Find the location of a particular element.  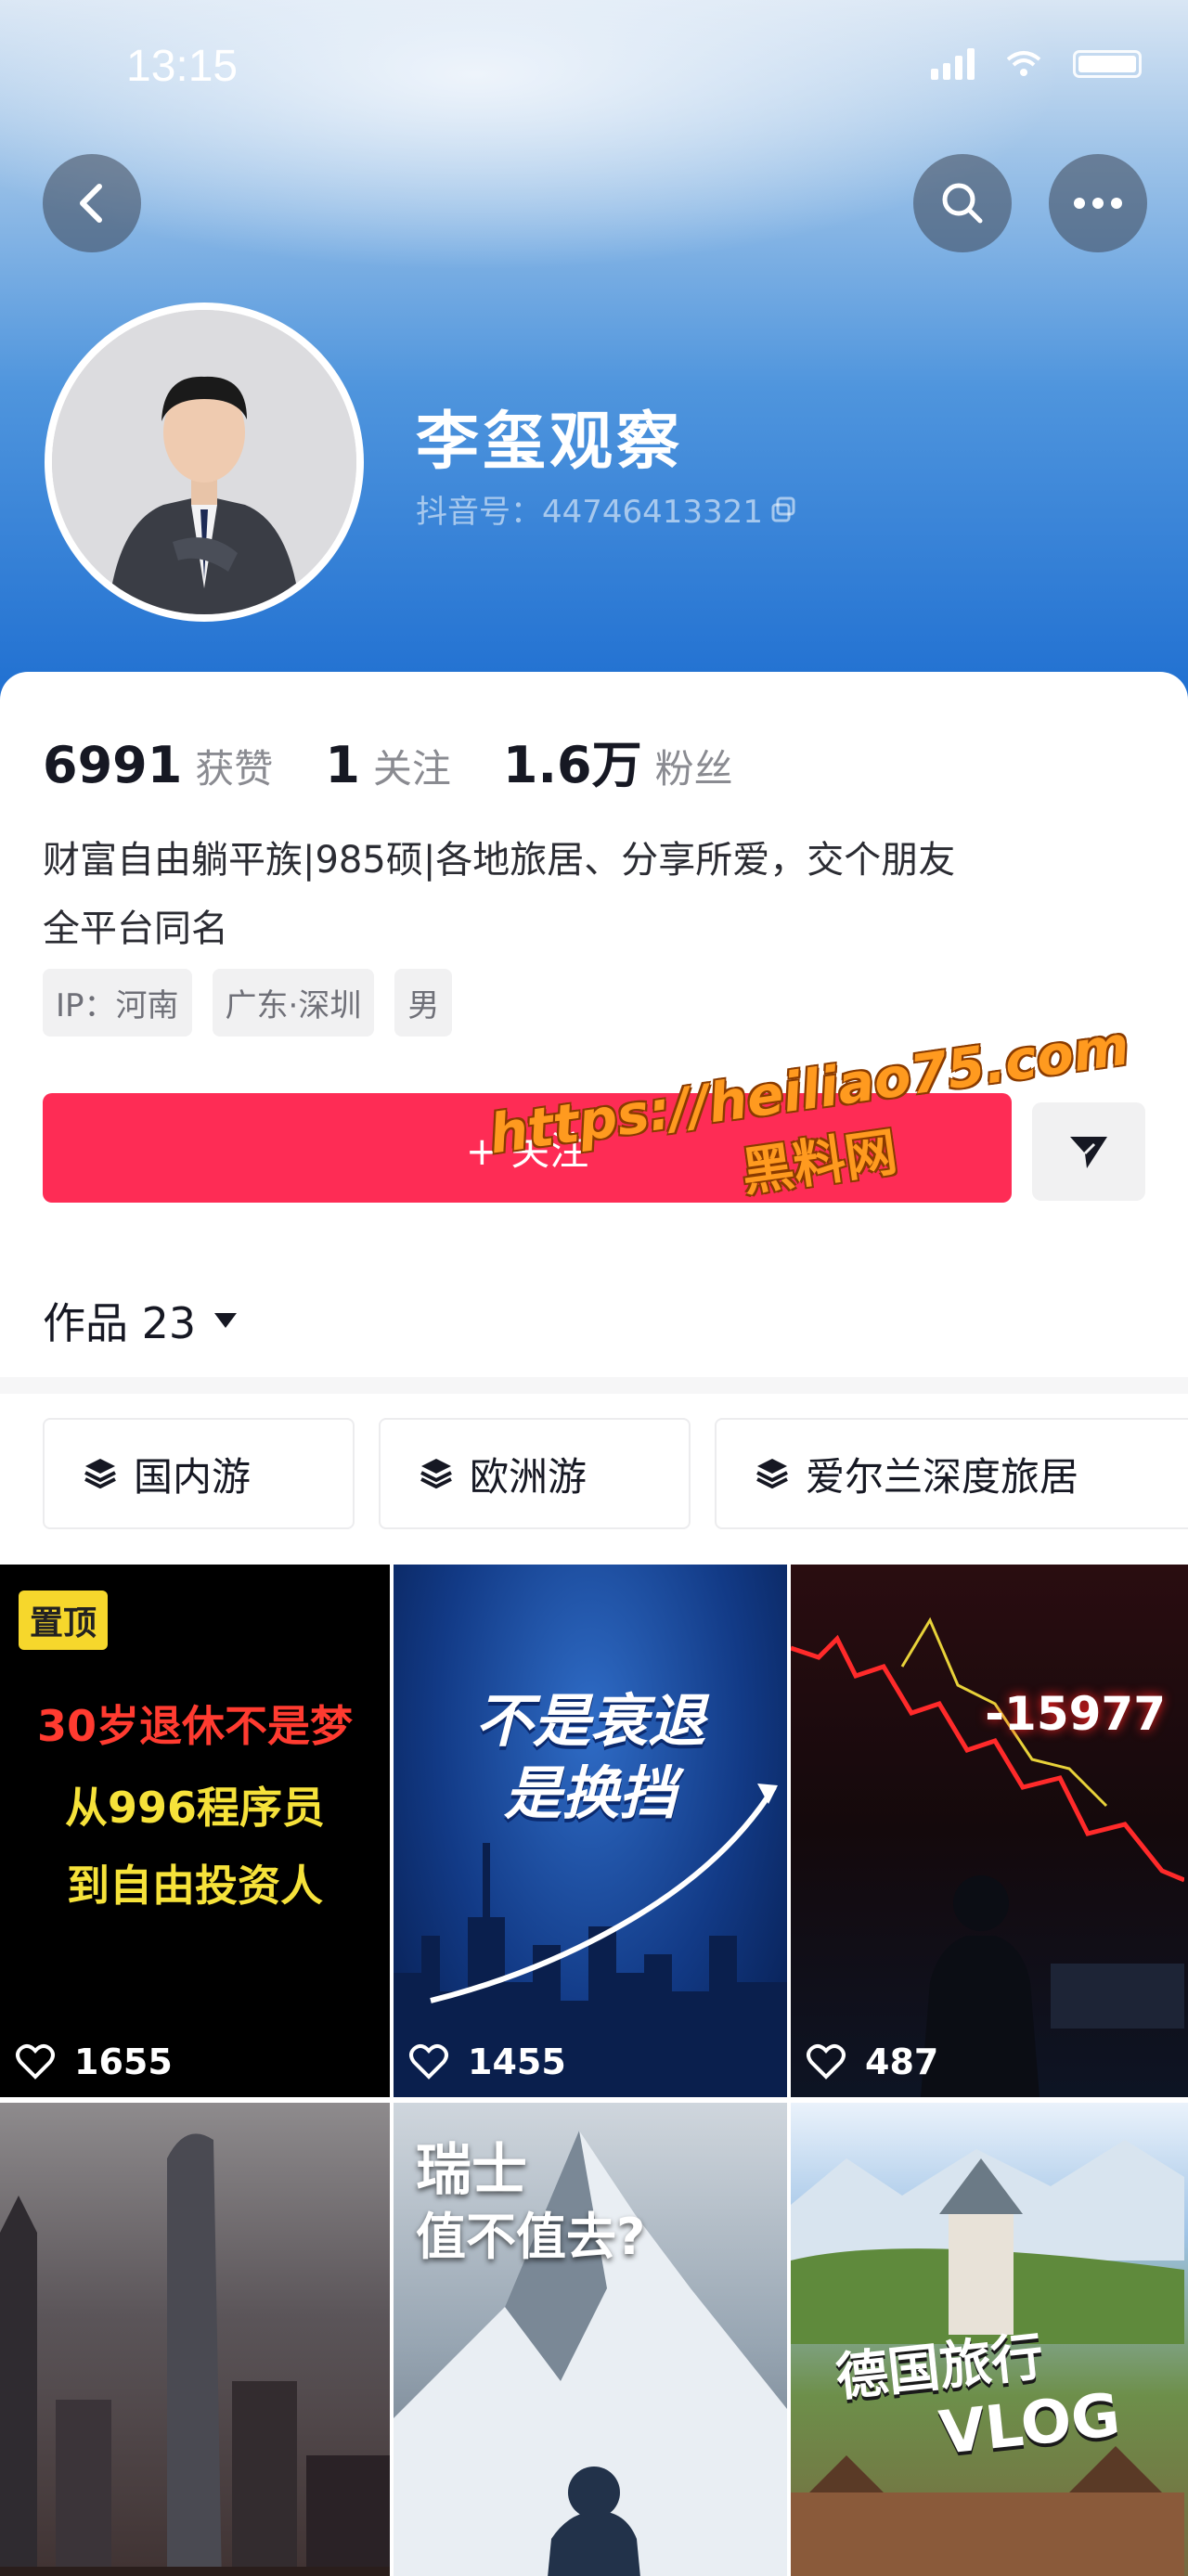

tab-works: 作品 23 is located at coordinates (140, 1320).